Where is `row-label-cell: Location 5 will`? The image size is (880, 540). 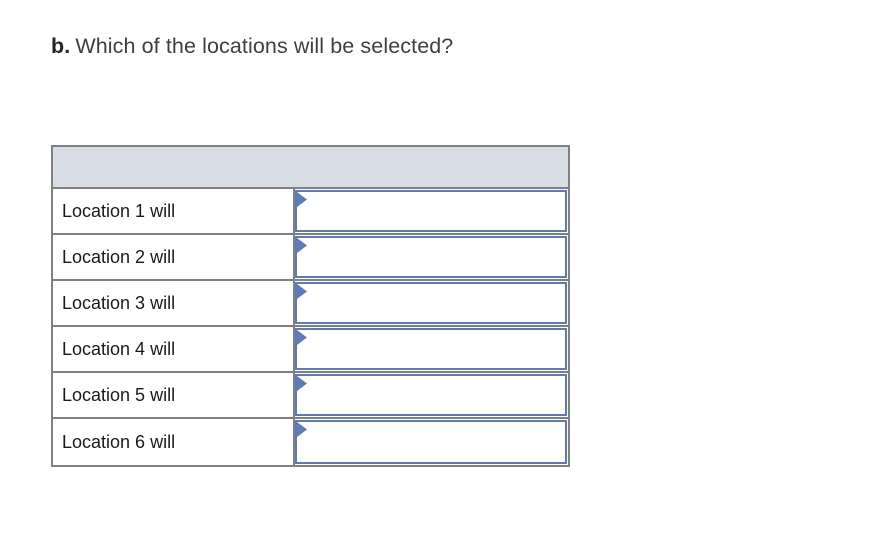 row-label-cell: Location 5 will is located at coordinates (174, 395).